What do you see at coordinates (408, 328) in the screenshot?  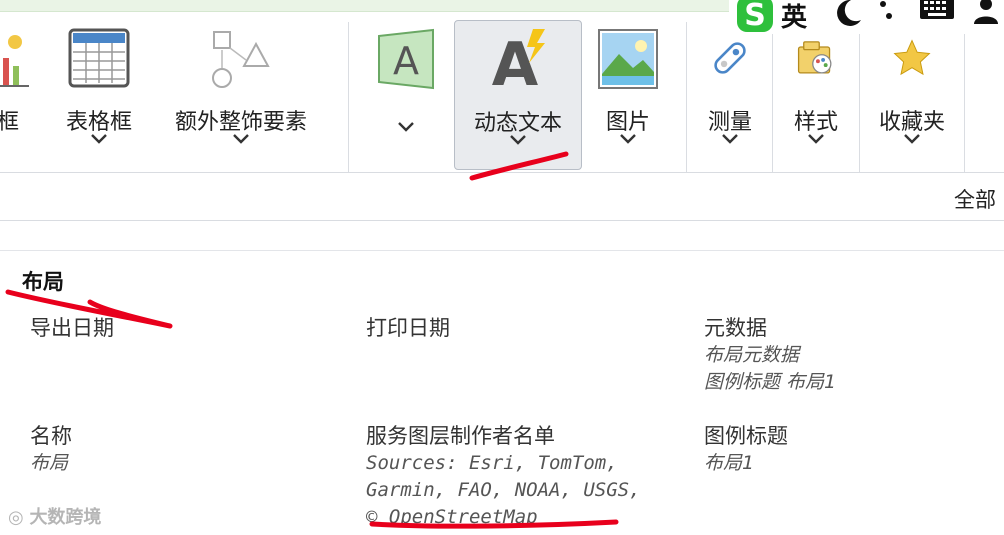 I see `item-title: 打印日期` at bounding box center [408, 328].